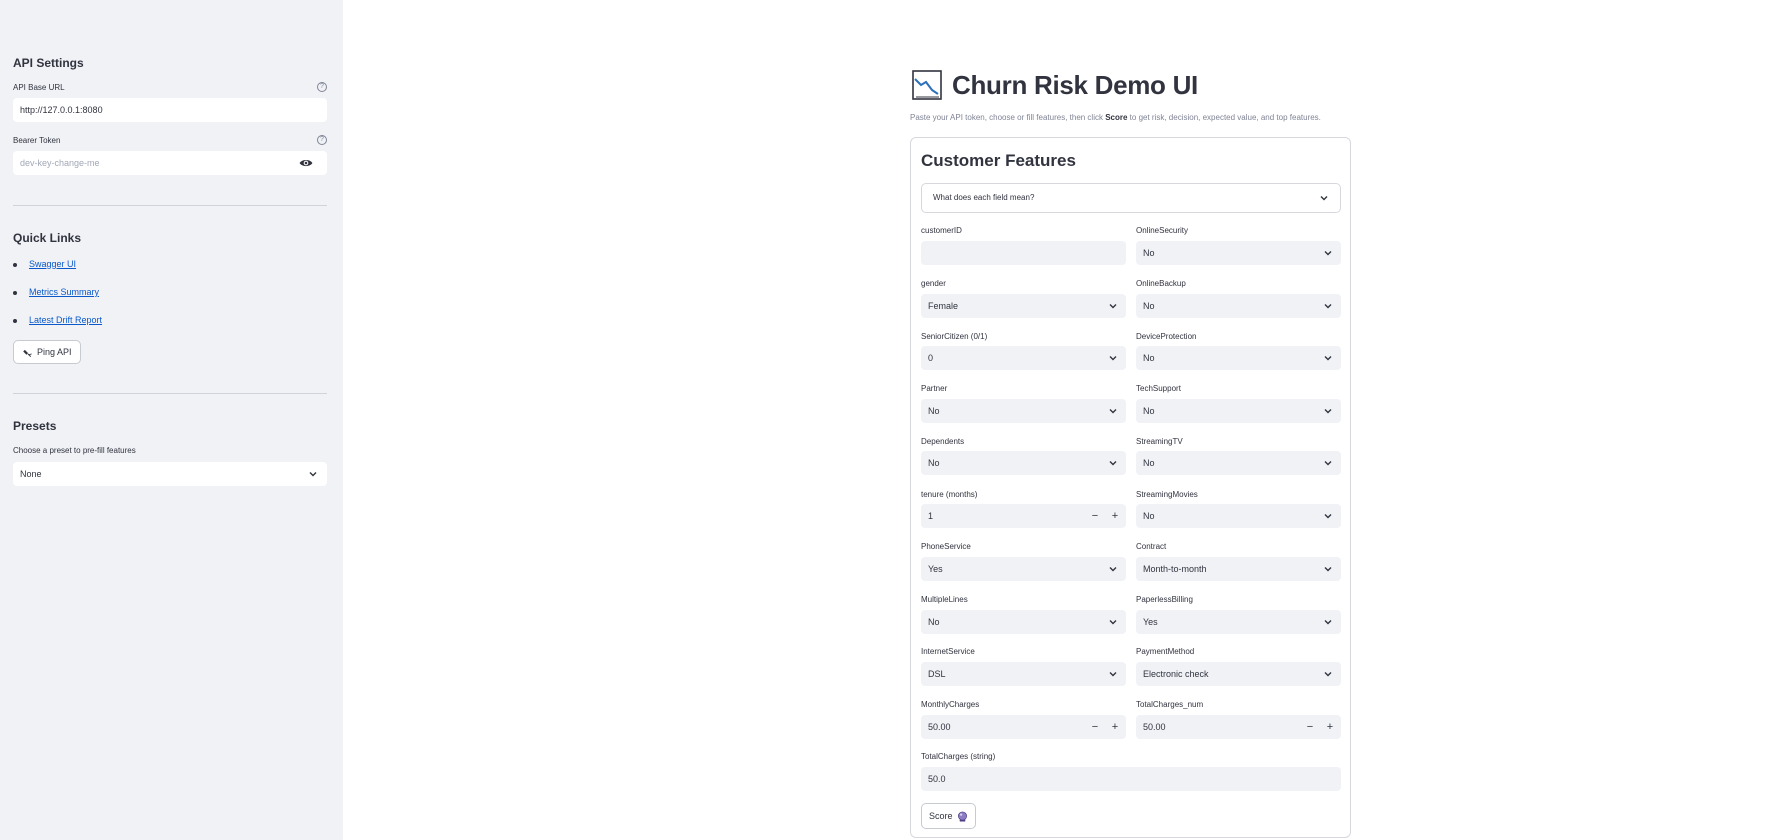 The height and width of the screenshot is (840, 1766). I want to click on tech-support-select: No, so click(1238, 411).